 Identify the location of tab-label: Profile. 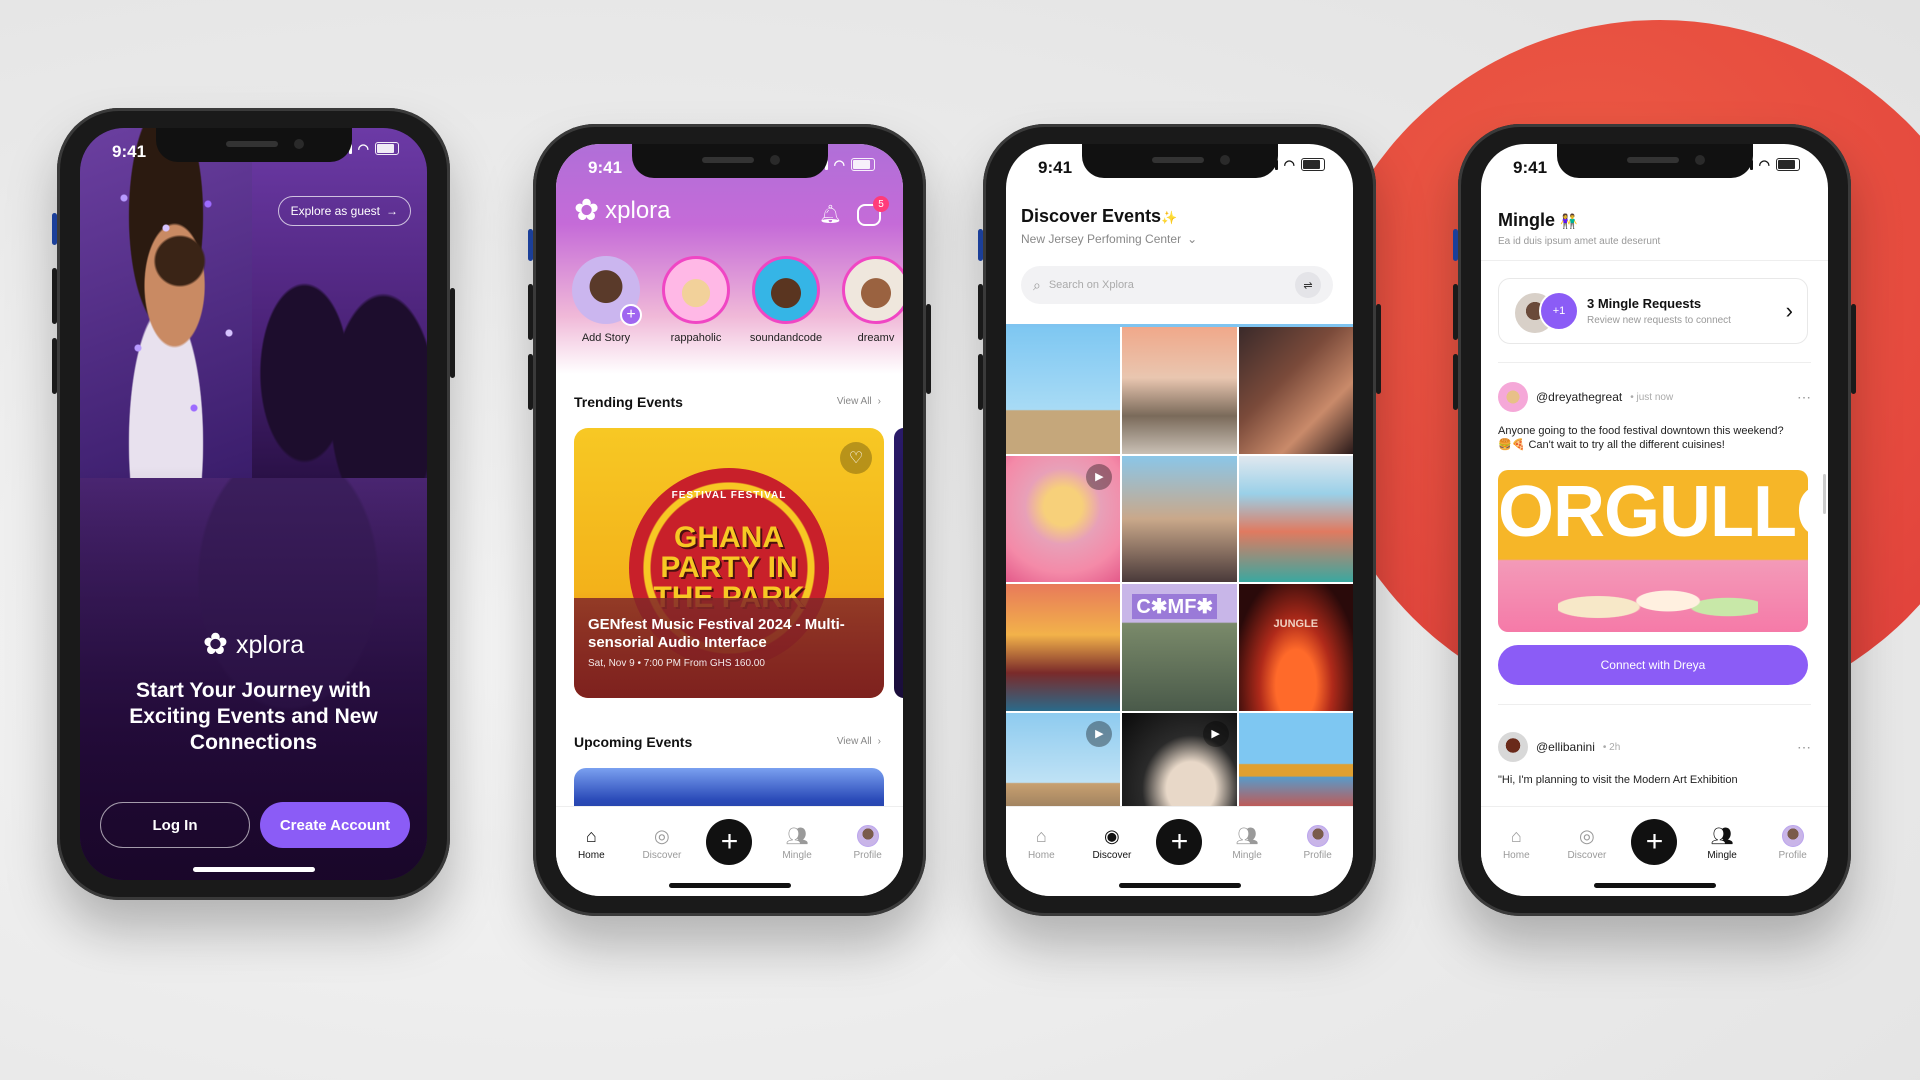
(1792, 855).